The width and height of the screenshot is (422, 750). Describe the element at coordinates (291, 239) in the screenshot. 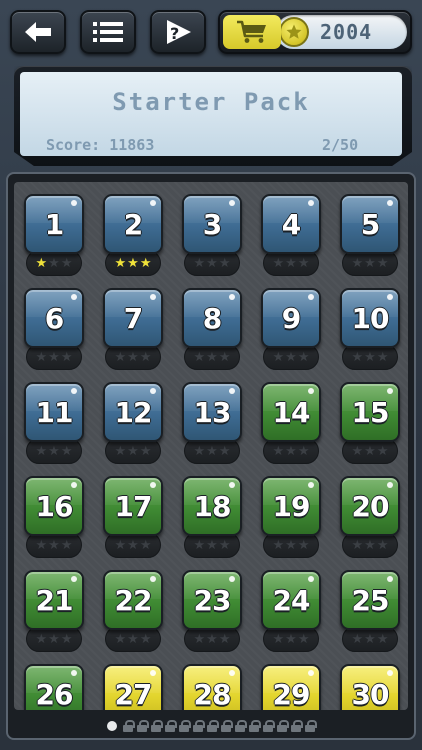

I see `level-4-button: ★ ★ ★ 4` at that location.